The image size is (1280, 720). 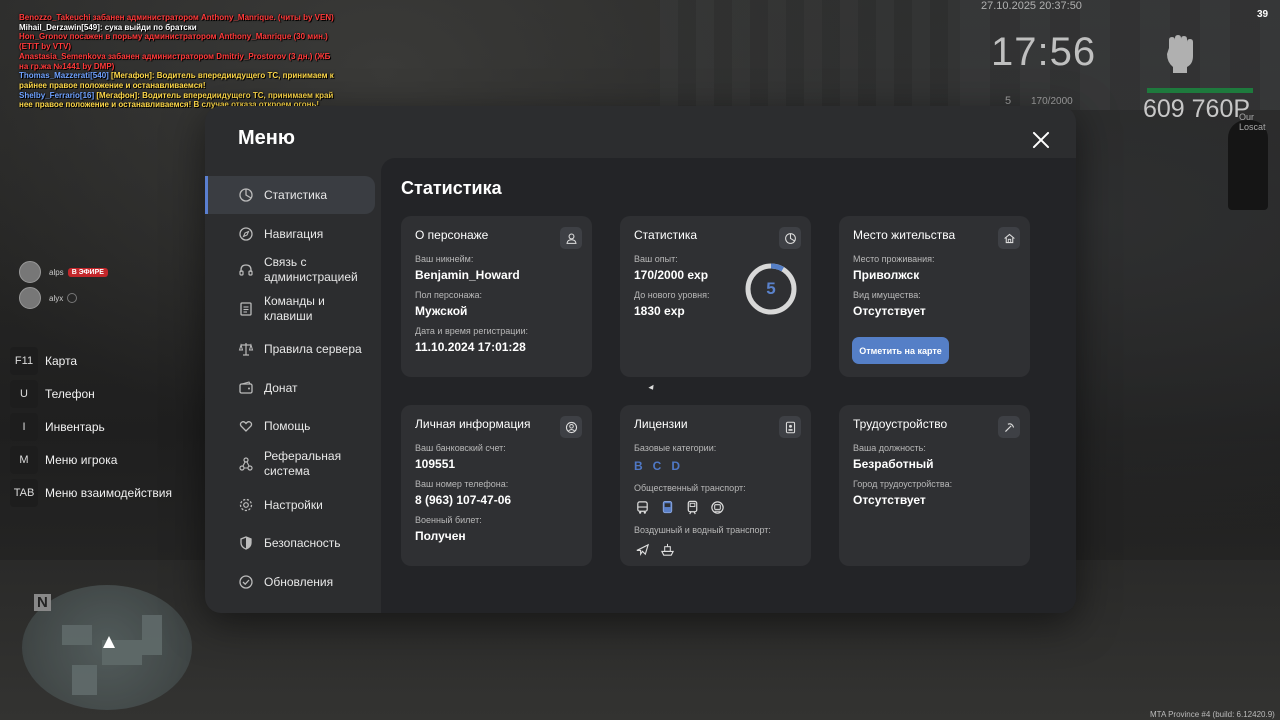 What do you see at coordinates (1200, 90) in the screenshot?
I see `hud-health-bar` at bounding box center [1200, 90].